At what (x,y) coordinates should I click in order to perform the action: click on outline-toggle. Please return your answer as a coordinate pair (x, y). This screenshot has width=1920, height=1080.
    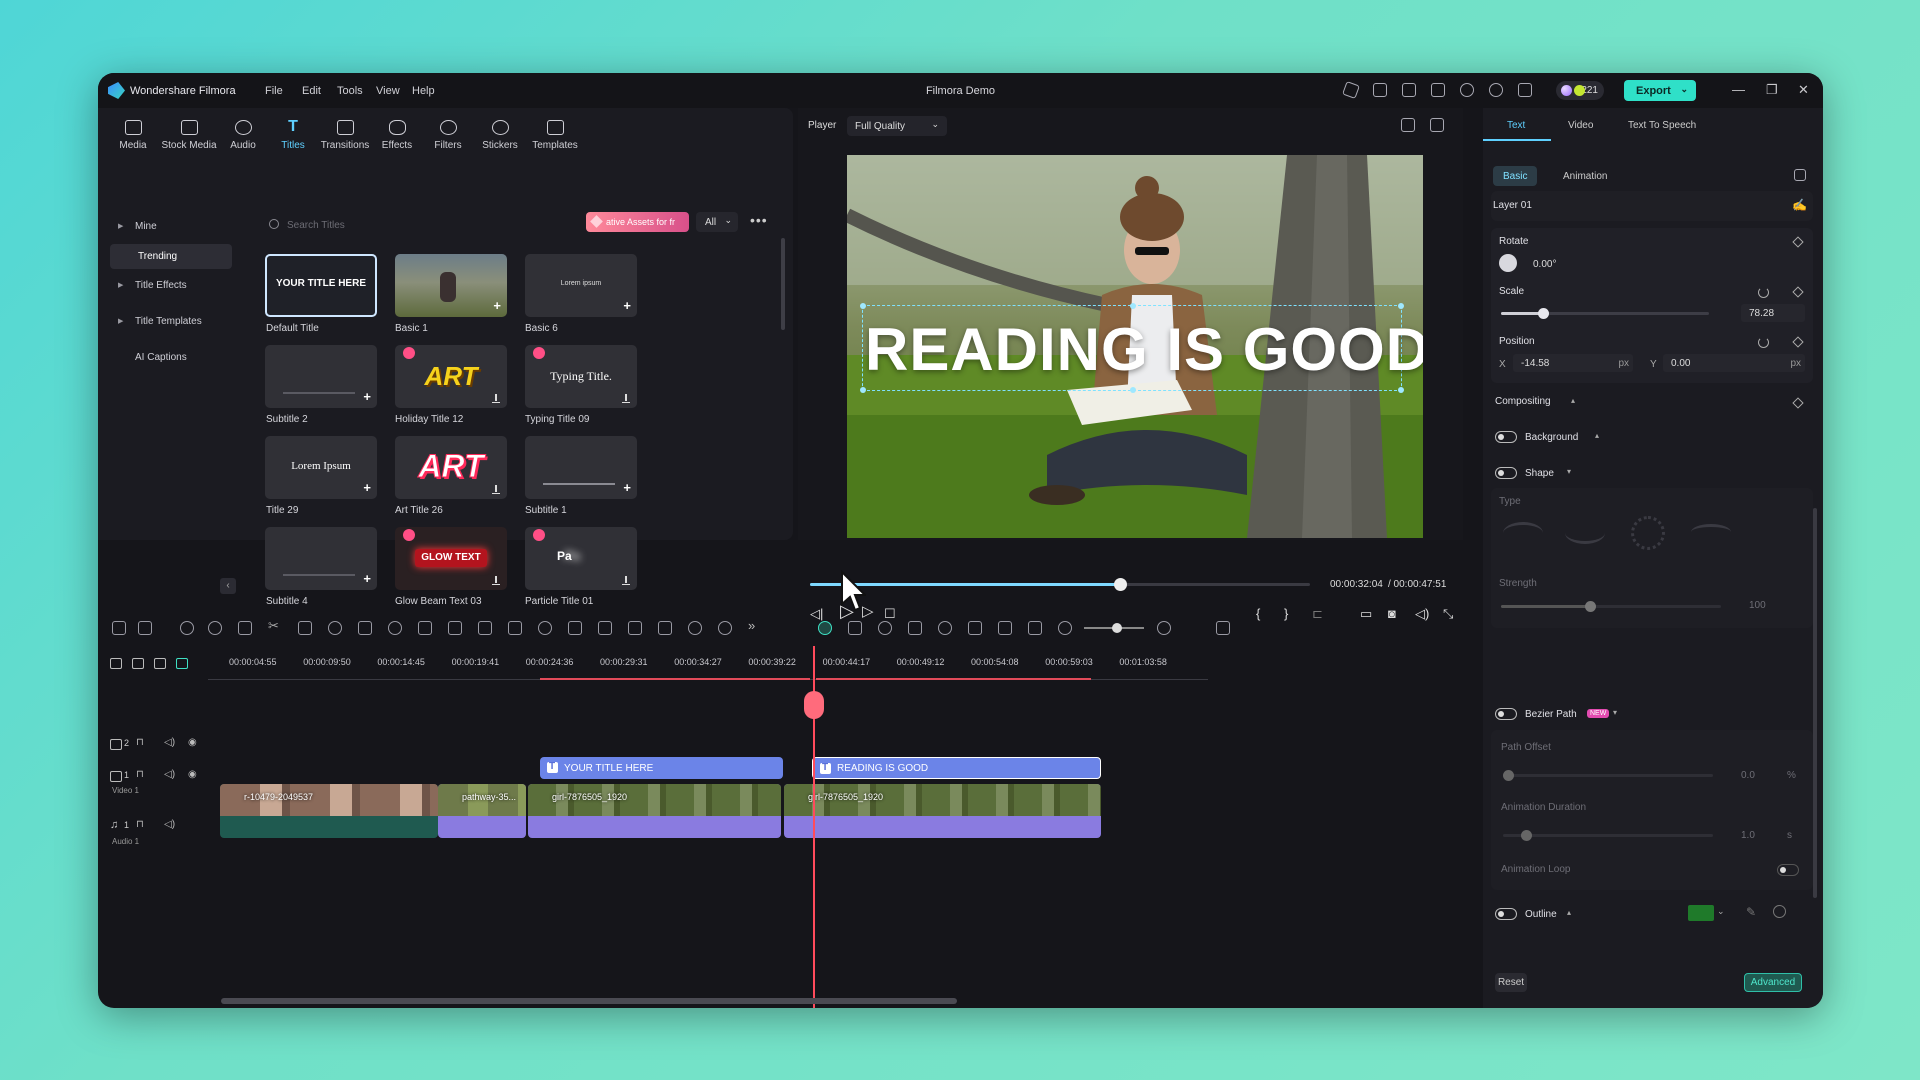
    Looking at the image, I should click on (1506, 914).